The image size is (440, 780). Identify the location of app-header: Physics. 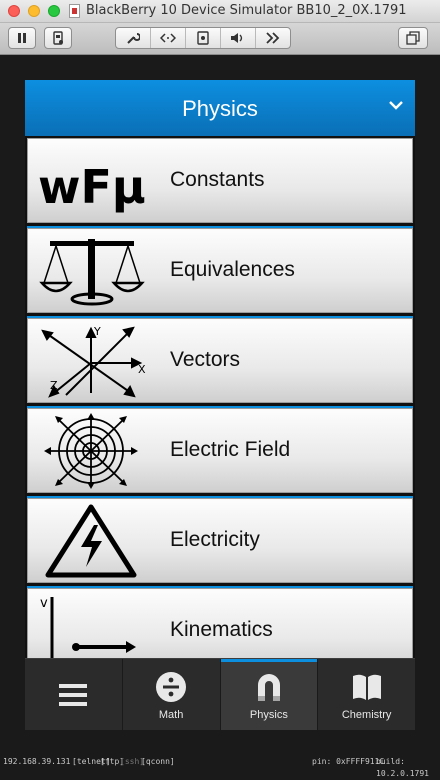
(220, 108).